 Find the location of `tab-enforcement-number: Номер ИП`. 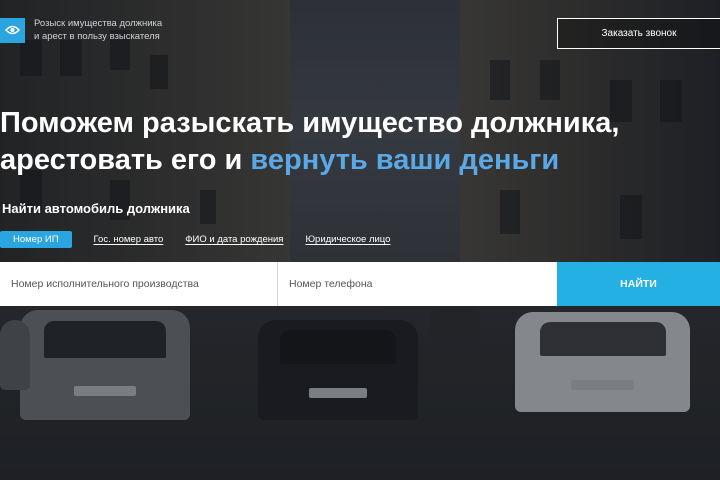

tab-enforcement-number: Номер ИП is located at coordinates (36, 239).